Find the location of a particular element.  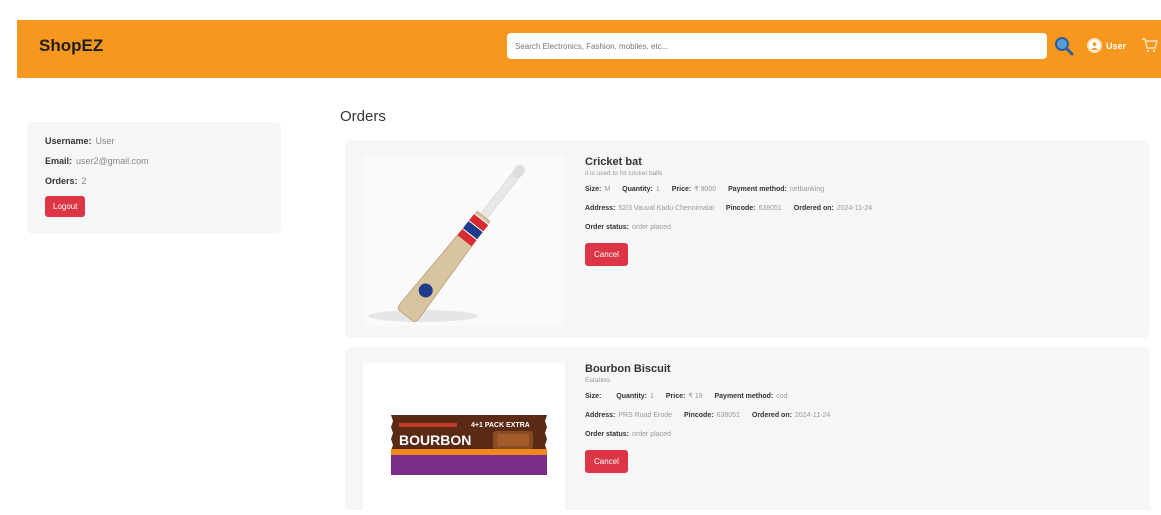

username-row: Username: User is located at coordinates (154, 141).